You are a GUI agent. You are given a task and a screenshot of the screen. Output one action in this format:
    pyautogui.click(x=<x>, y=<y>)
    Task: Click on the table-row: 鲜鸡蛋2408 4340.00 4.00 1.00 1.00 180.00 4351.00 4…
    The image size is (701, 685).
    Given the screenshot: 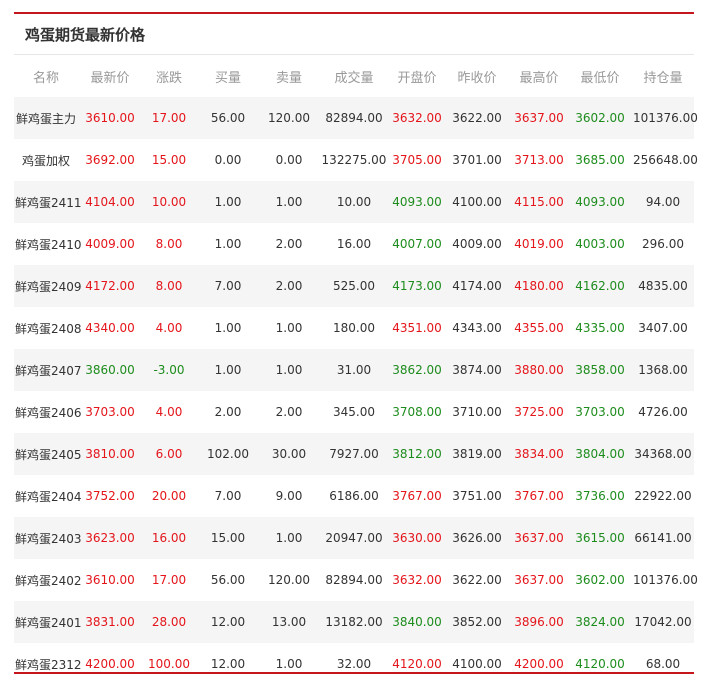 What is the action you would take?
    pyautogui.click(x=354, y=328)
    